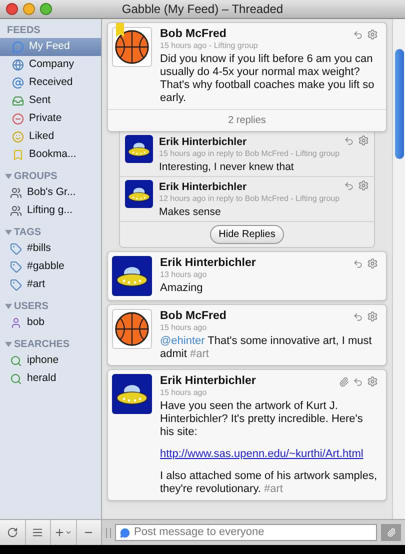  I want to click on sidebar-item: Liked, so click(50, 137).